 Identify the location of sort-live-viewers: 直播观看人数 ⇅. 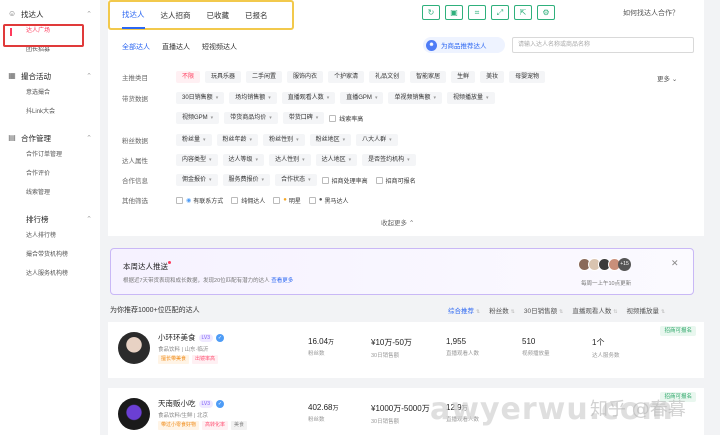
(594, 310).